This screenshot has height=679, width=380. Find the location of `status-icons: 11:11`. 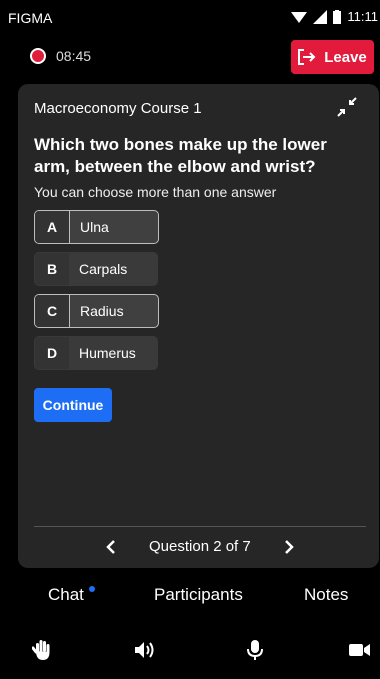

status-icons: 11:11 is located at coordinates (334, 16).